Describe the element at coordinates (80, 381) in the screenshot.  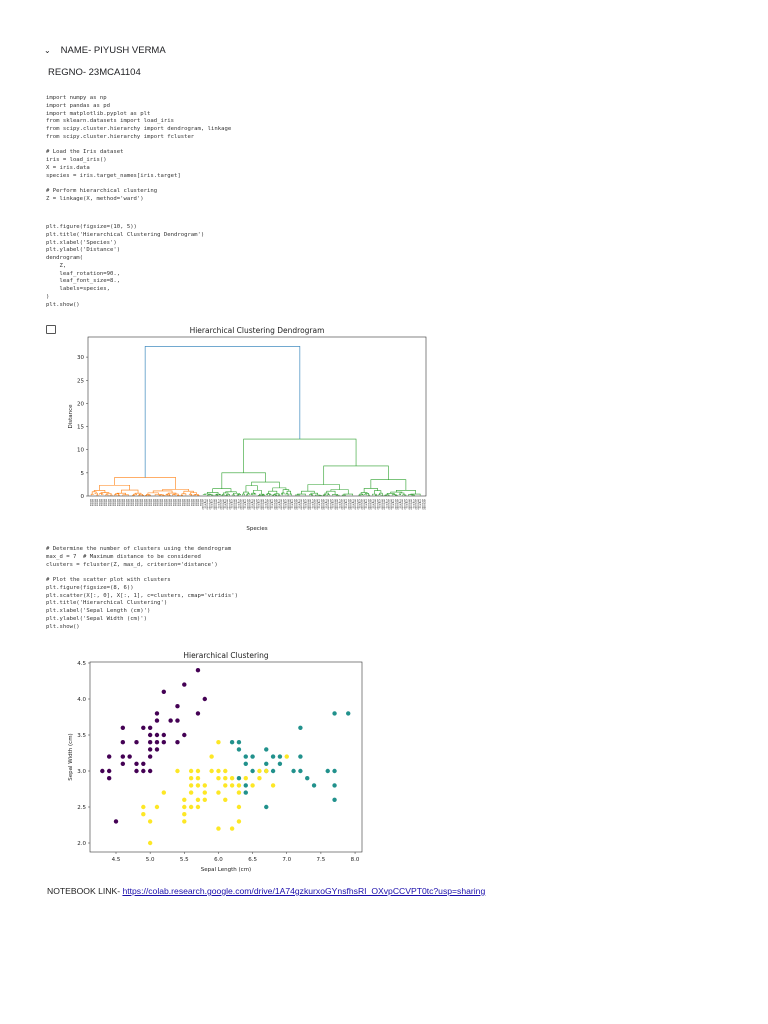
I see `y-tick-label: 25` at that location.